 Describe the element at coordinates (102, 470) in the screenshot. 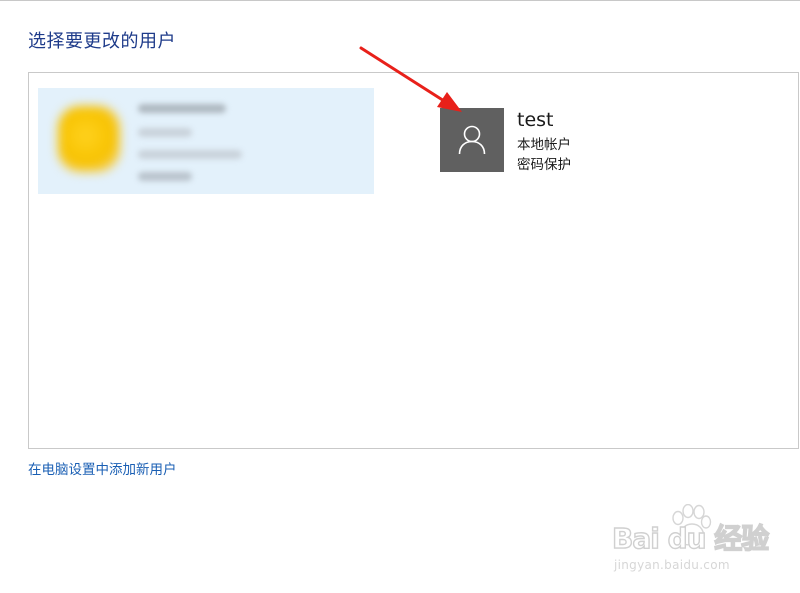

I see `add-new-user-link: 在电脑设置中添加新用户` at that location.